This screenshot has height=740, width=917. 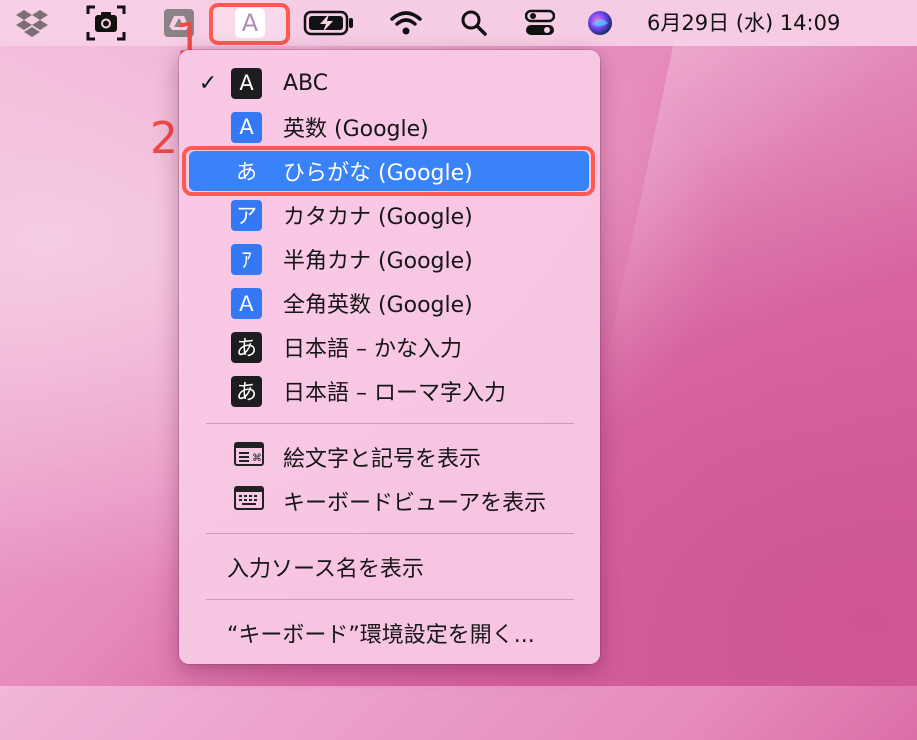 What do you see at coordinates (246, 127) in the screenshot?
I see `eisu-input-icon: A` at bounding box center [246, 127].